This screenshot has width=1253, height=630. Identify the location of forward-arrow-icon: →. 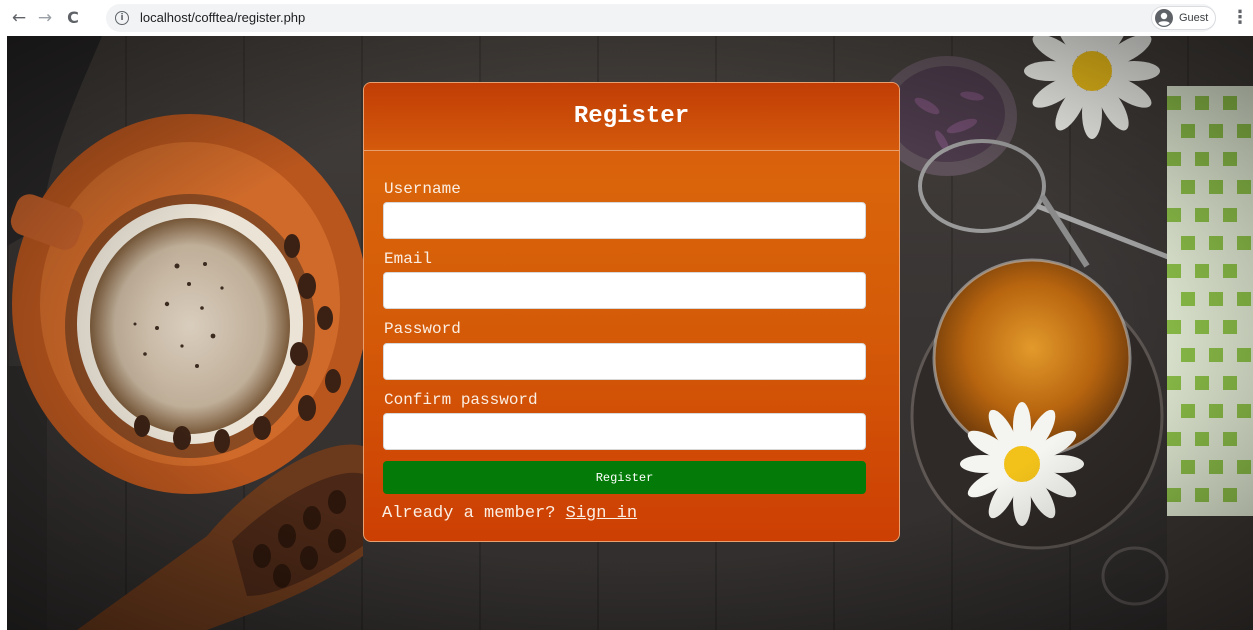
(45, 18).